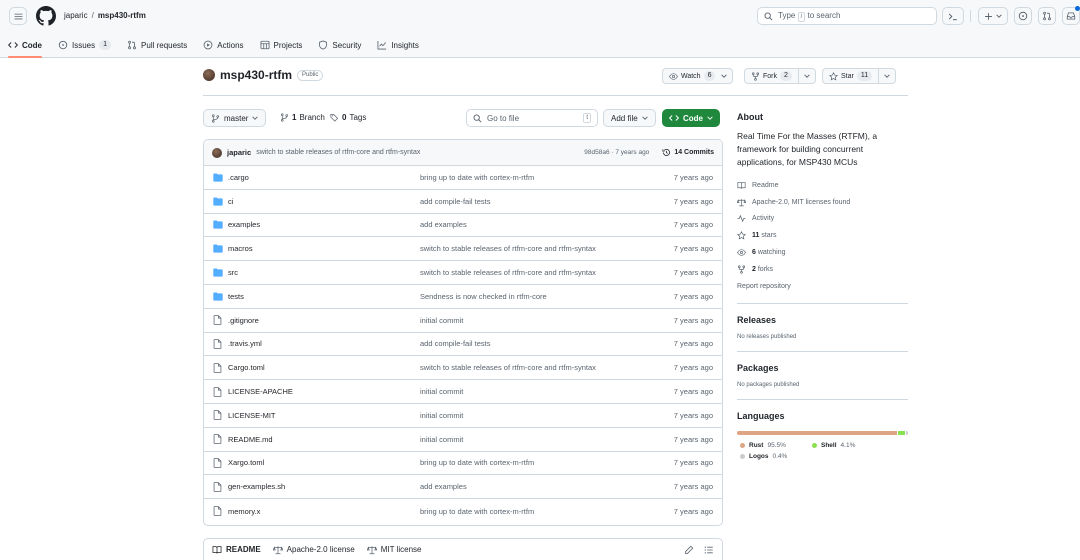 This screenshot has height=560, width=1080. I want to click on branches-link: 1 Branch, so click(302, 117).